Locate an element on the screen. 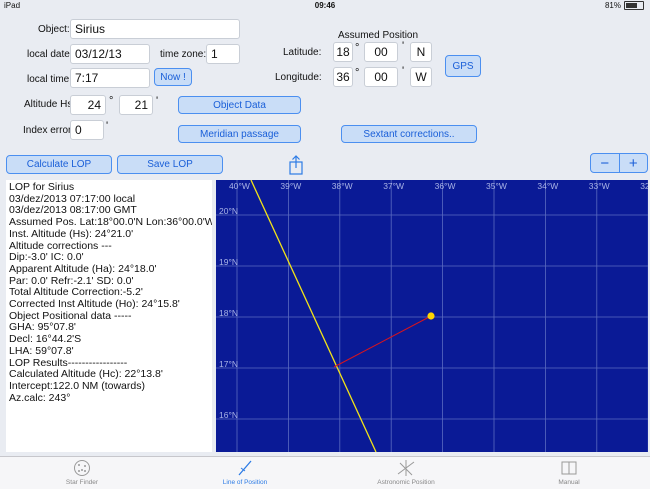  tab-manual-label: Manual is located at coordinates (569, 482).